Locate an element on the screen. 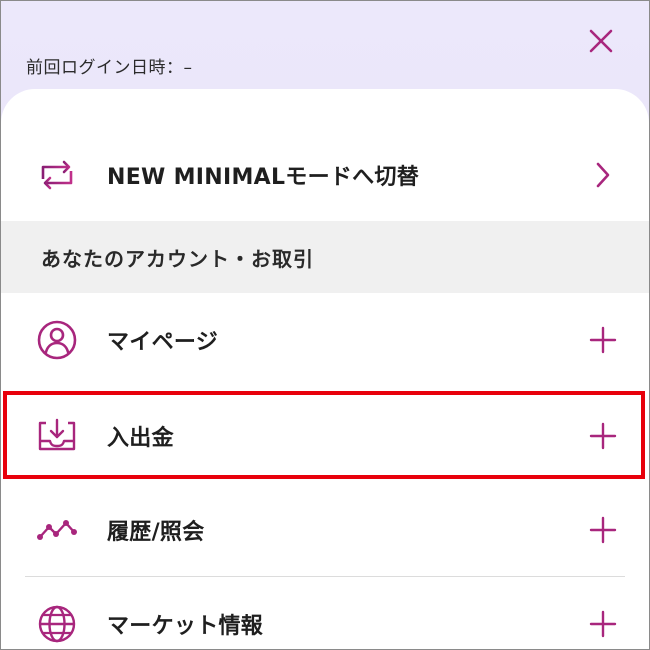 This screenshot has width=650, height=650. section-header: あなたのアカウント・お取引 is located at coordinates (325, 257).